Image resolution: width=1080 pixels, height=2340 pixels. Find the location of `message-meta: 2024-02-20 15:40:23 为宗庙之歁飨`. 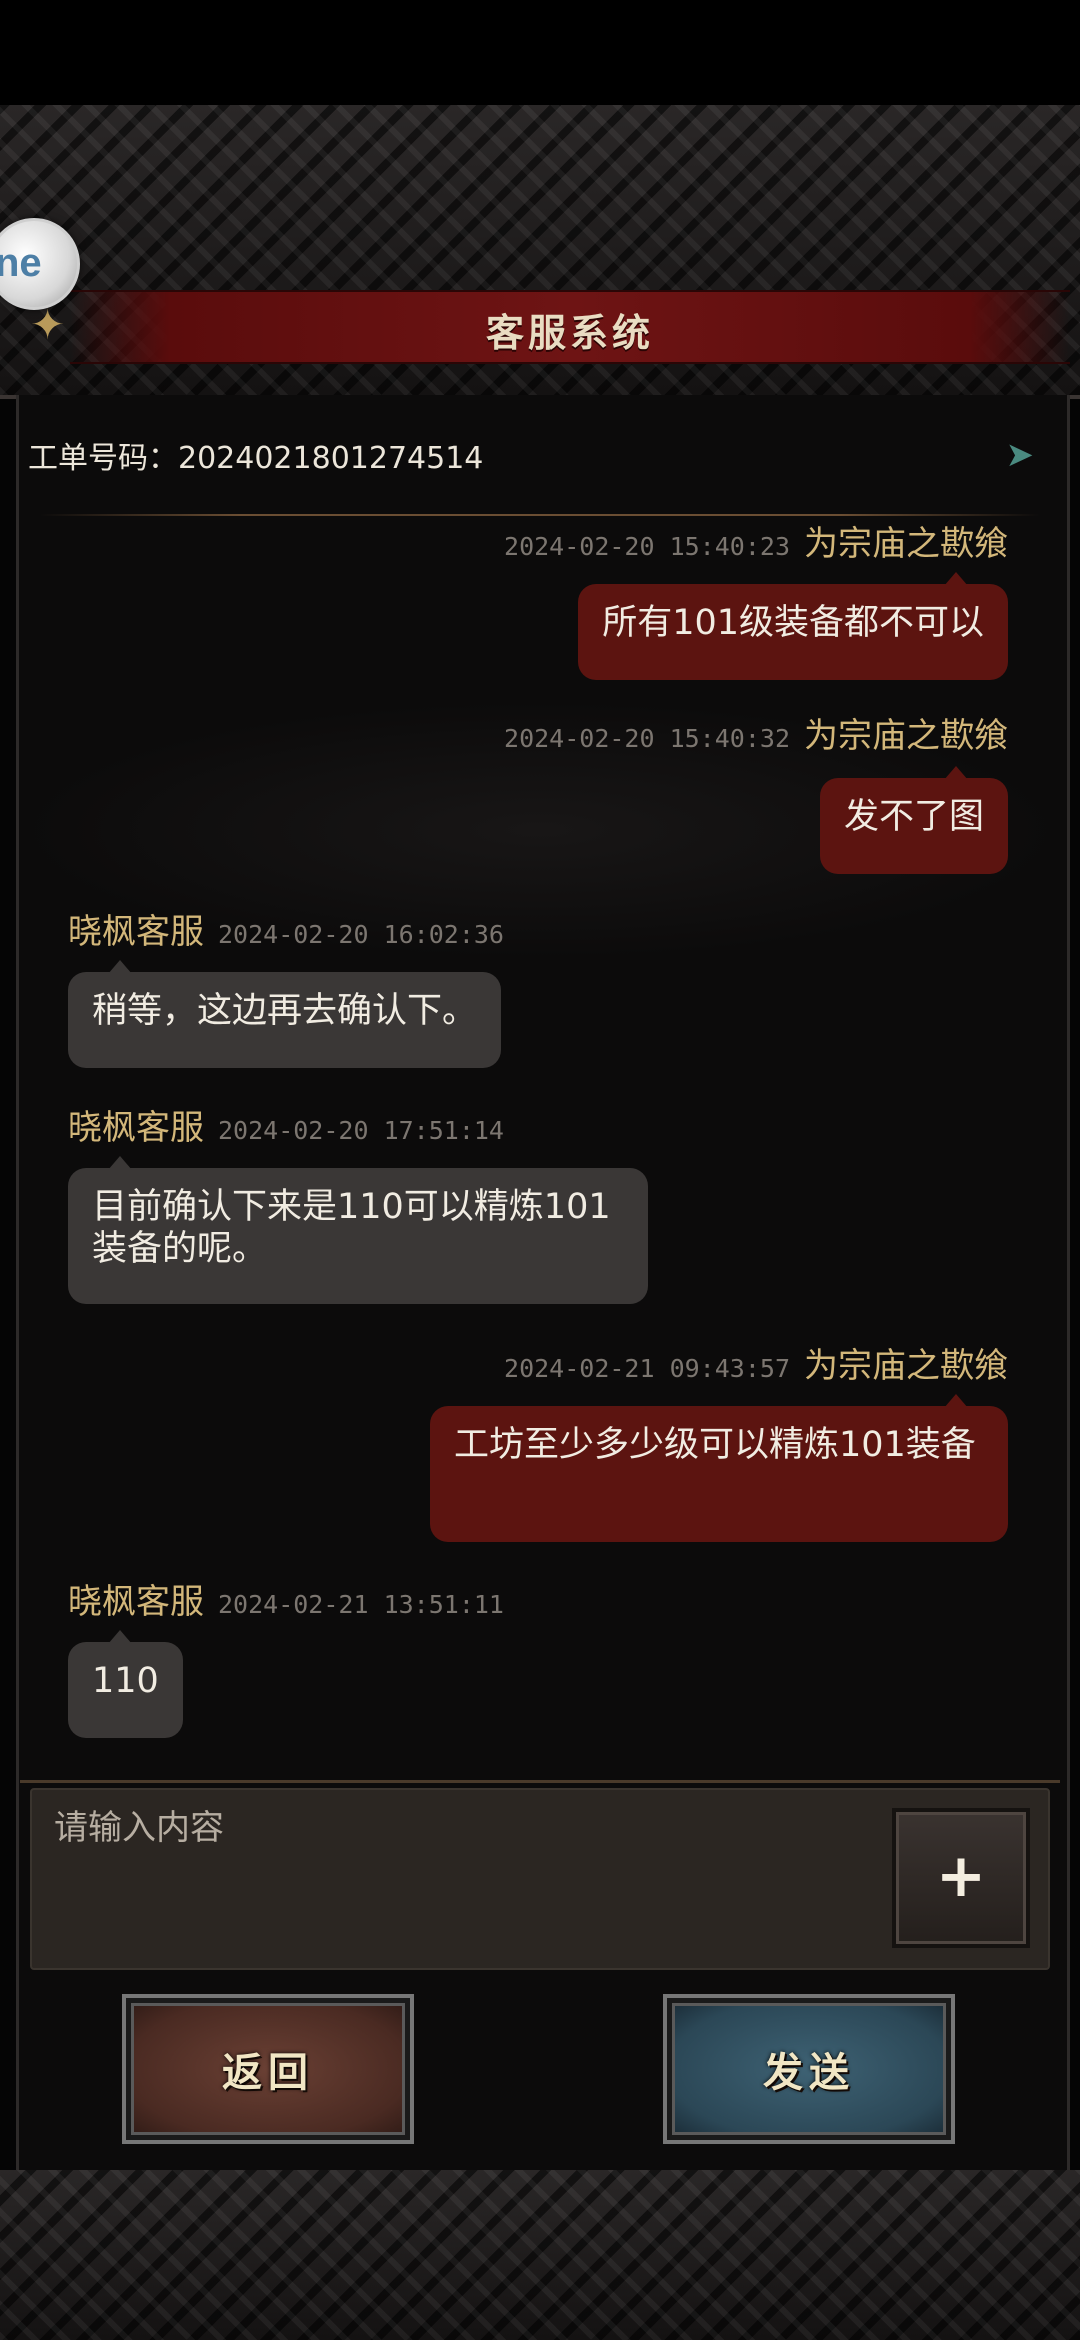

message-meta: 2024-02-20 15:40:23 为宗庙之歁飨 is located at coordinates (756, 542).